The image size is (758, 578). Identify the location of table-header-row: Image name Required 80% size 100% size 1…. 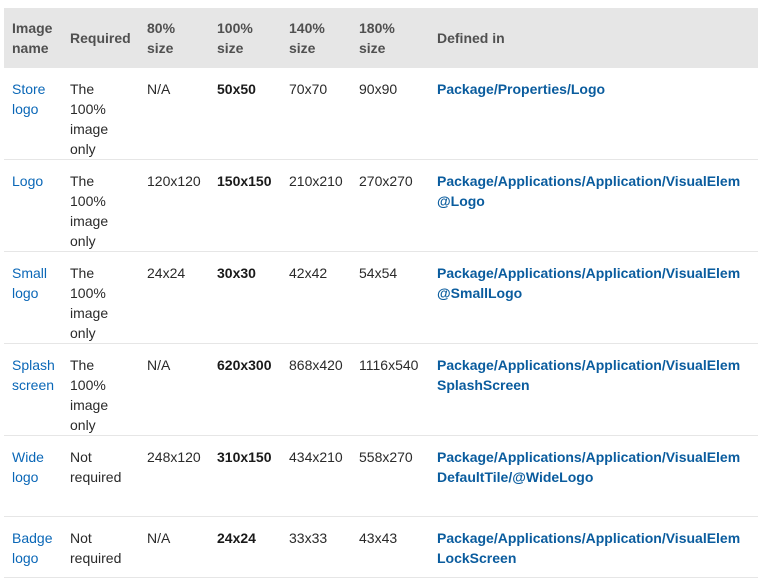
(381, 38).